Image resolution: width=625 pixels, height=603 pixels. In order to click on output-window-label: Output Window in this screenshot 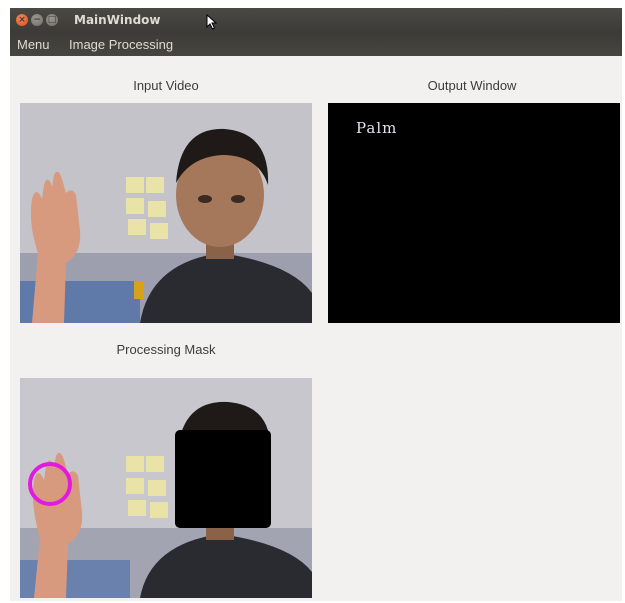, I will do `click(472, 85)`.